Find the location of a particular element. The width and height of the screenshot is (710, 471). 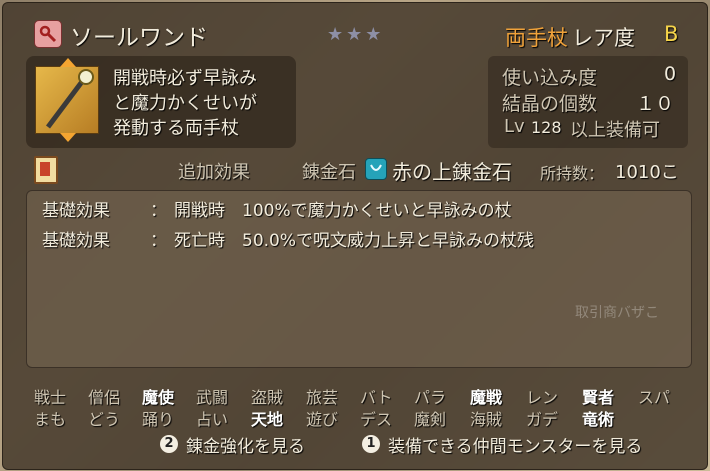

level-prefix: Lv is located at coordinates (514, 126).